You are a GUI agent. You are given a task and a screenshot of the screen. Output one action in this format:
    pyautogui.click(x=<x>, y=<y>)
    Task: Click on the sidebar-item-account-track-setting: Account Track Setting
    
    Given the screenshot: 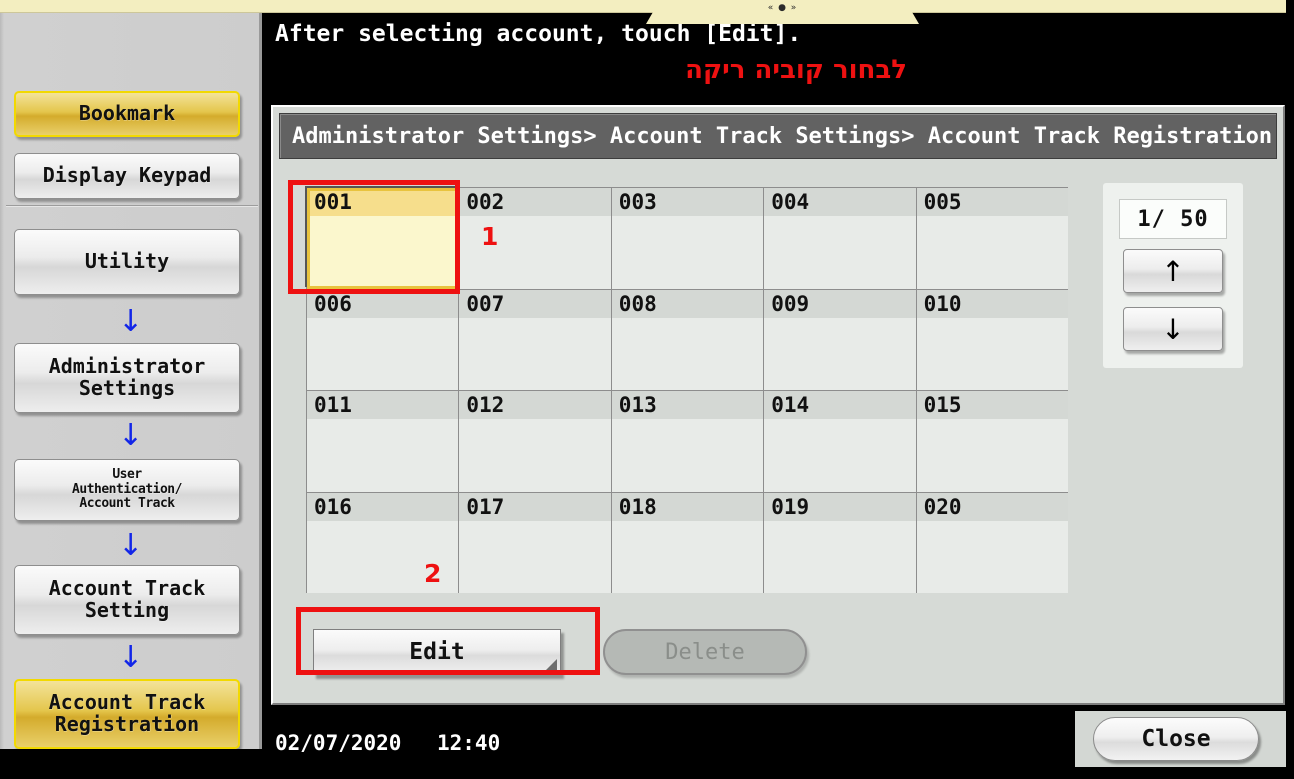 What is the action you would take?
    pyautogui.click(x=127, y=600)
    